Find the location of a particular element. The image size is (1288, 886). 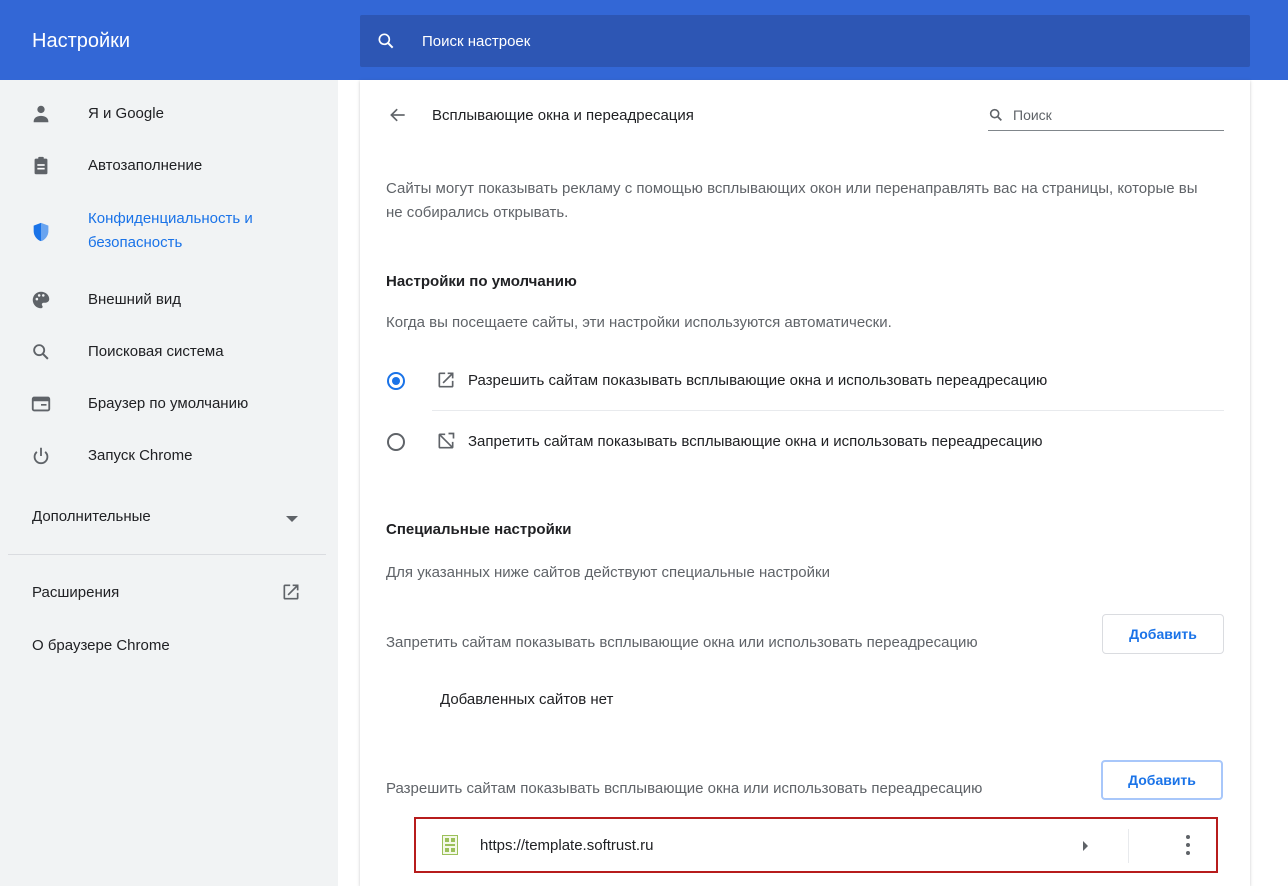

sidebar-item-autofill: Автозаполнение is located at coordinates (169, 166).